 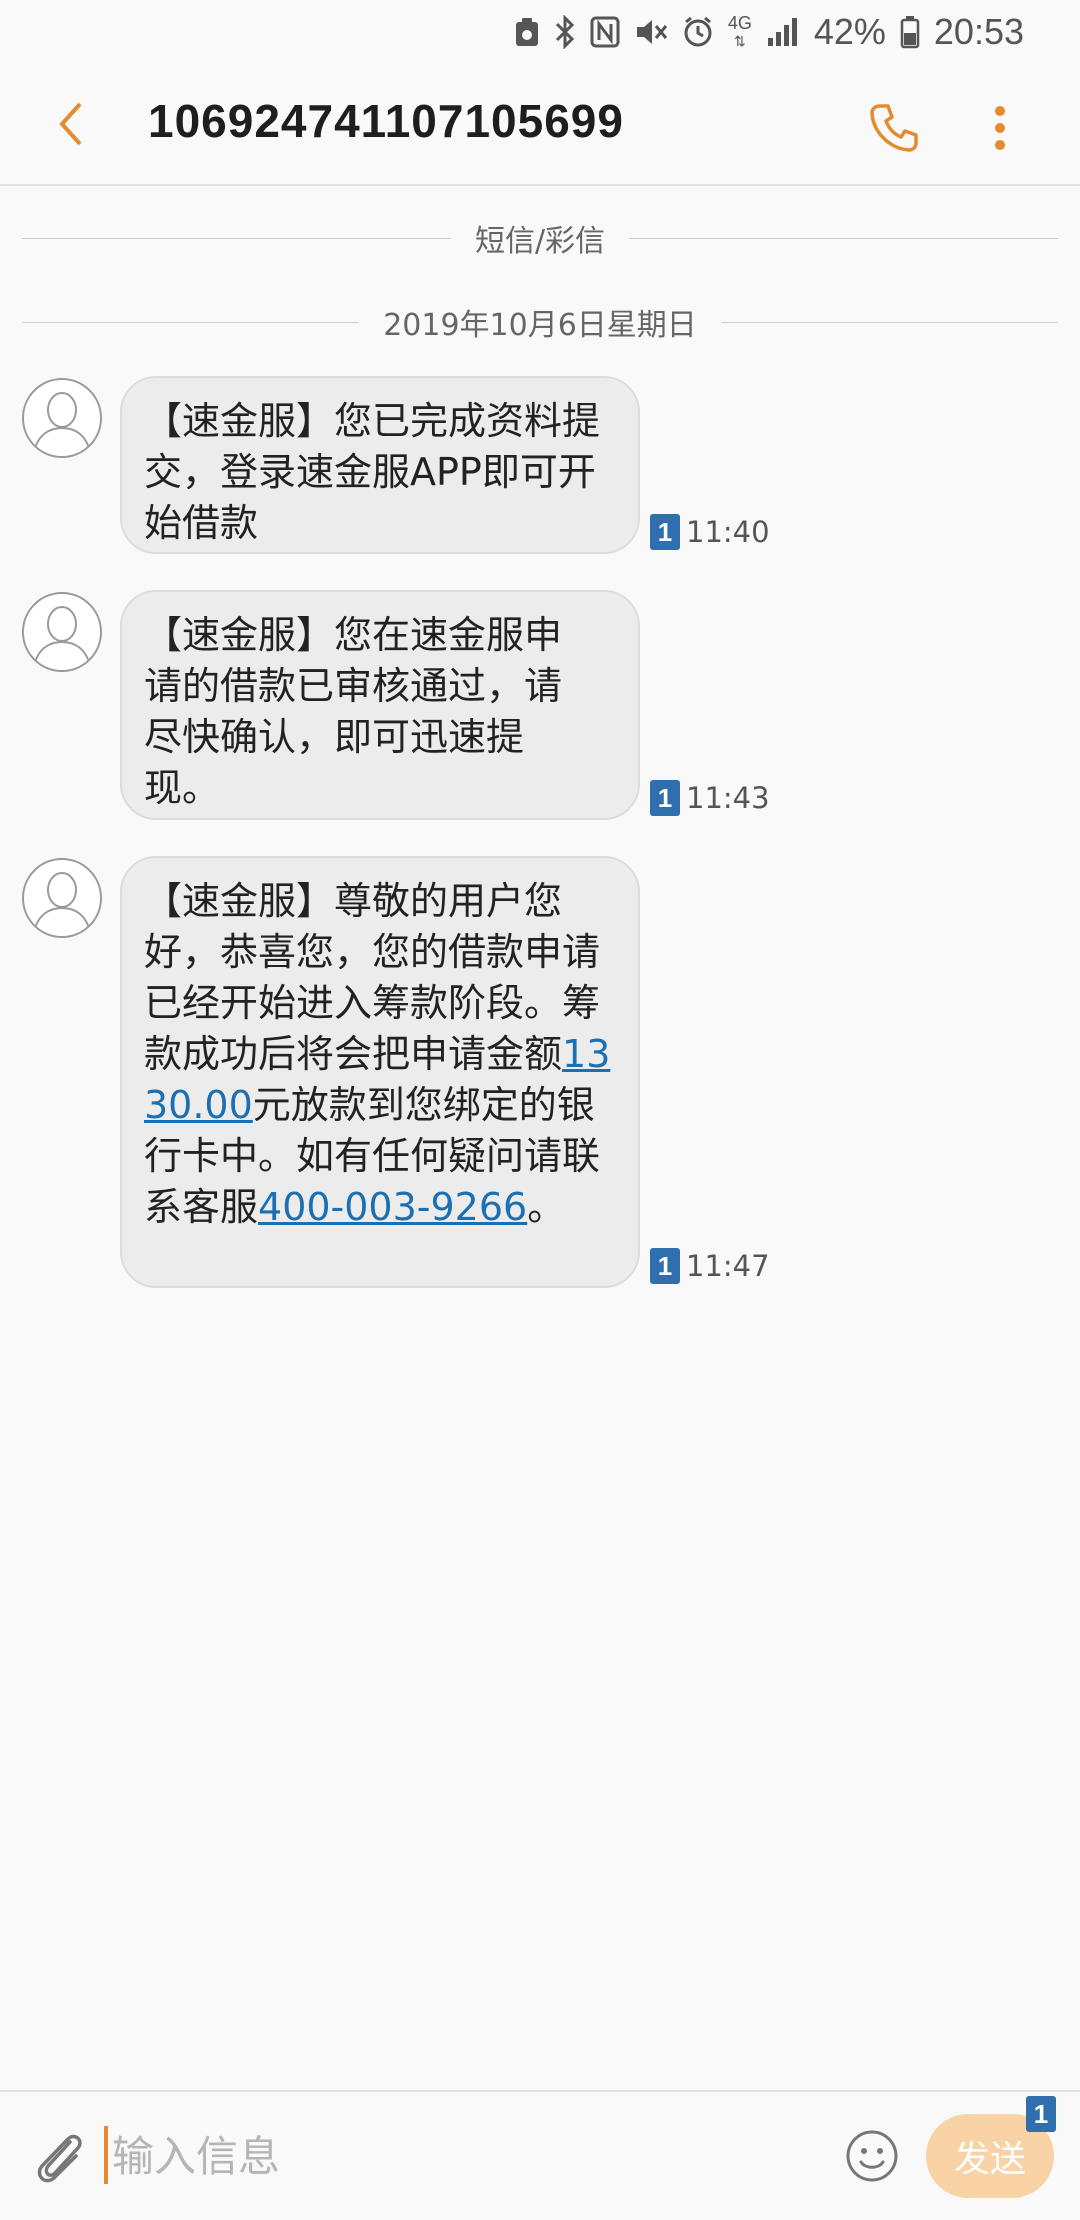 I want to click on signal-icon, so click(x=783, y=32).